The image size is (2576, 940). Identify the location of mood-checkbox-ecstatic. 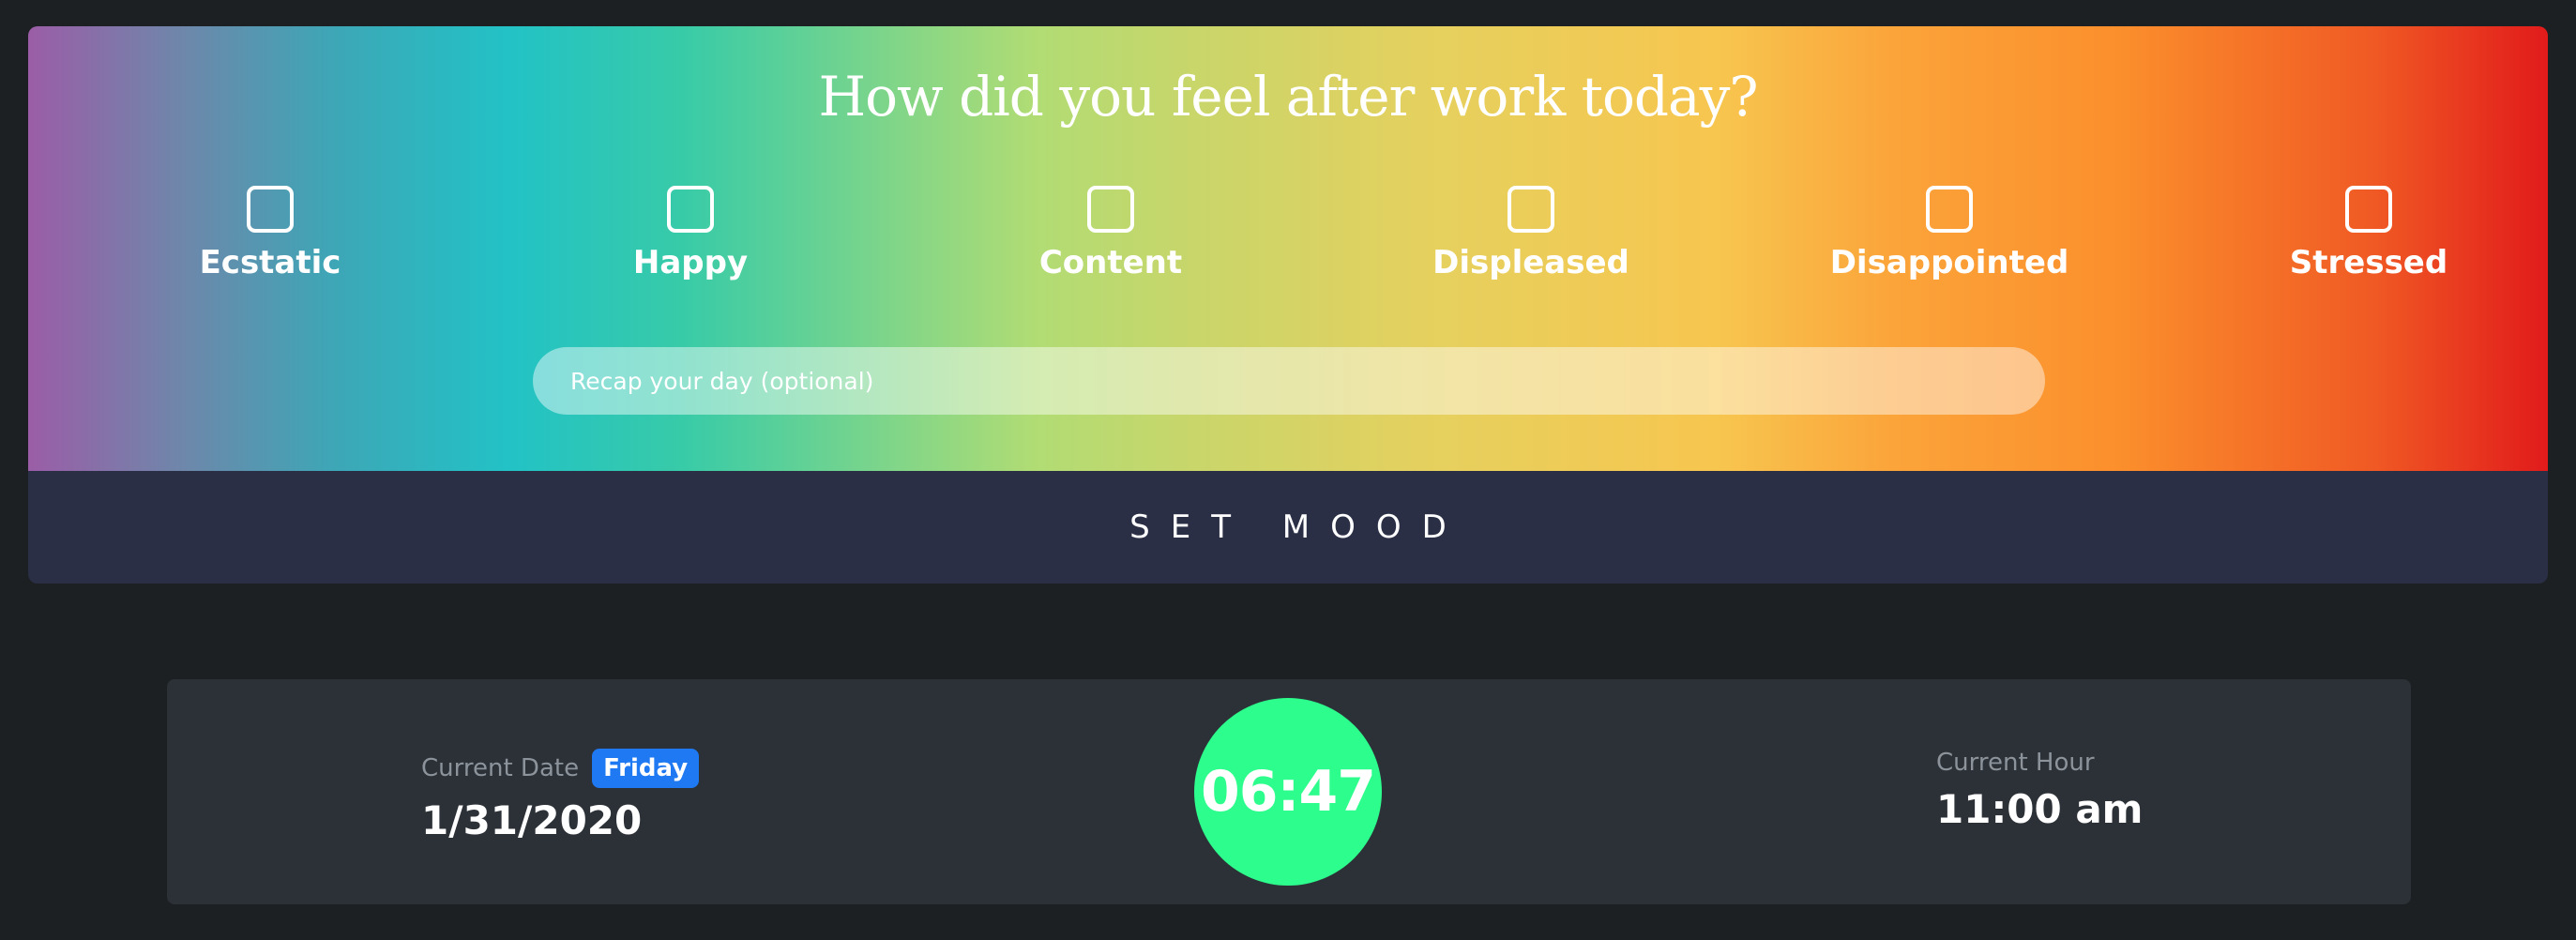
(270, 210).